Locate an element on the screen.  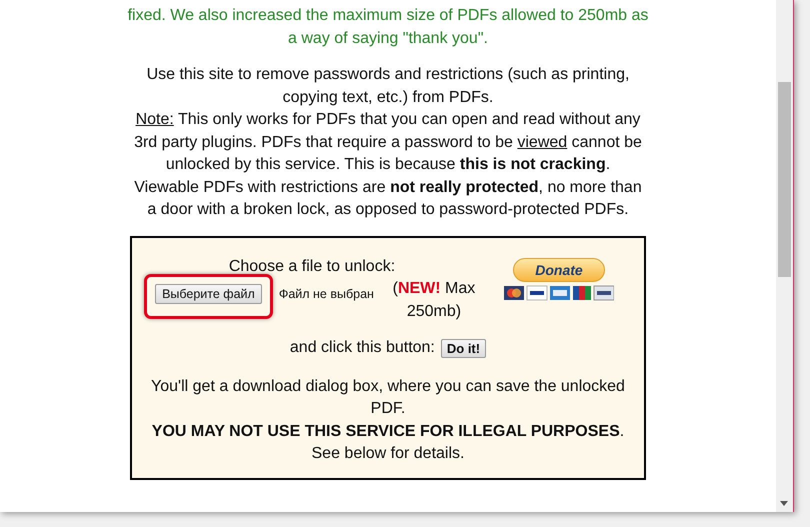
file-status: Файл не выбран is located at coordinates (326, 294).